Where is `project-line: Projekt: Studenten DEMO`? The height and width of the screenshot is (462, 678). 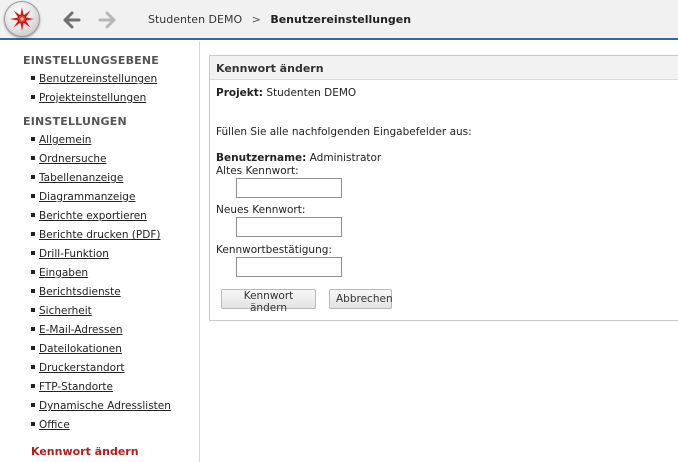
project-line: Projekt: Studenten DEMO is located at coordinates (286, 93).